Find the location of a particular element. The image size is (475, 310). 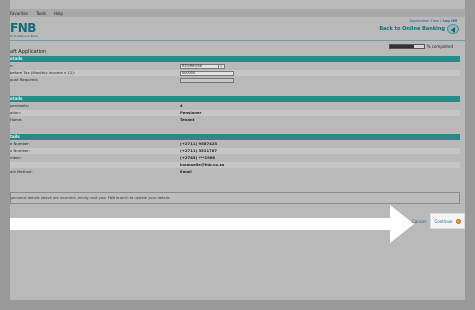

progress-indicator: % completed is located at coordinates (420, 46).